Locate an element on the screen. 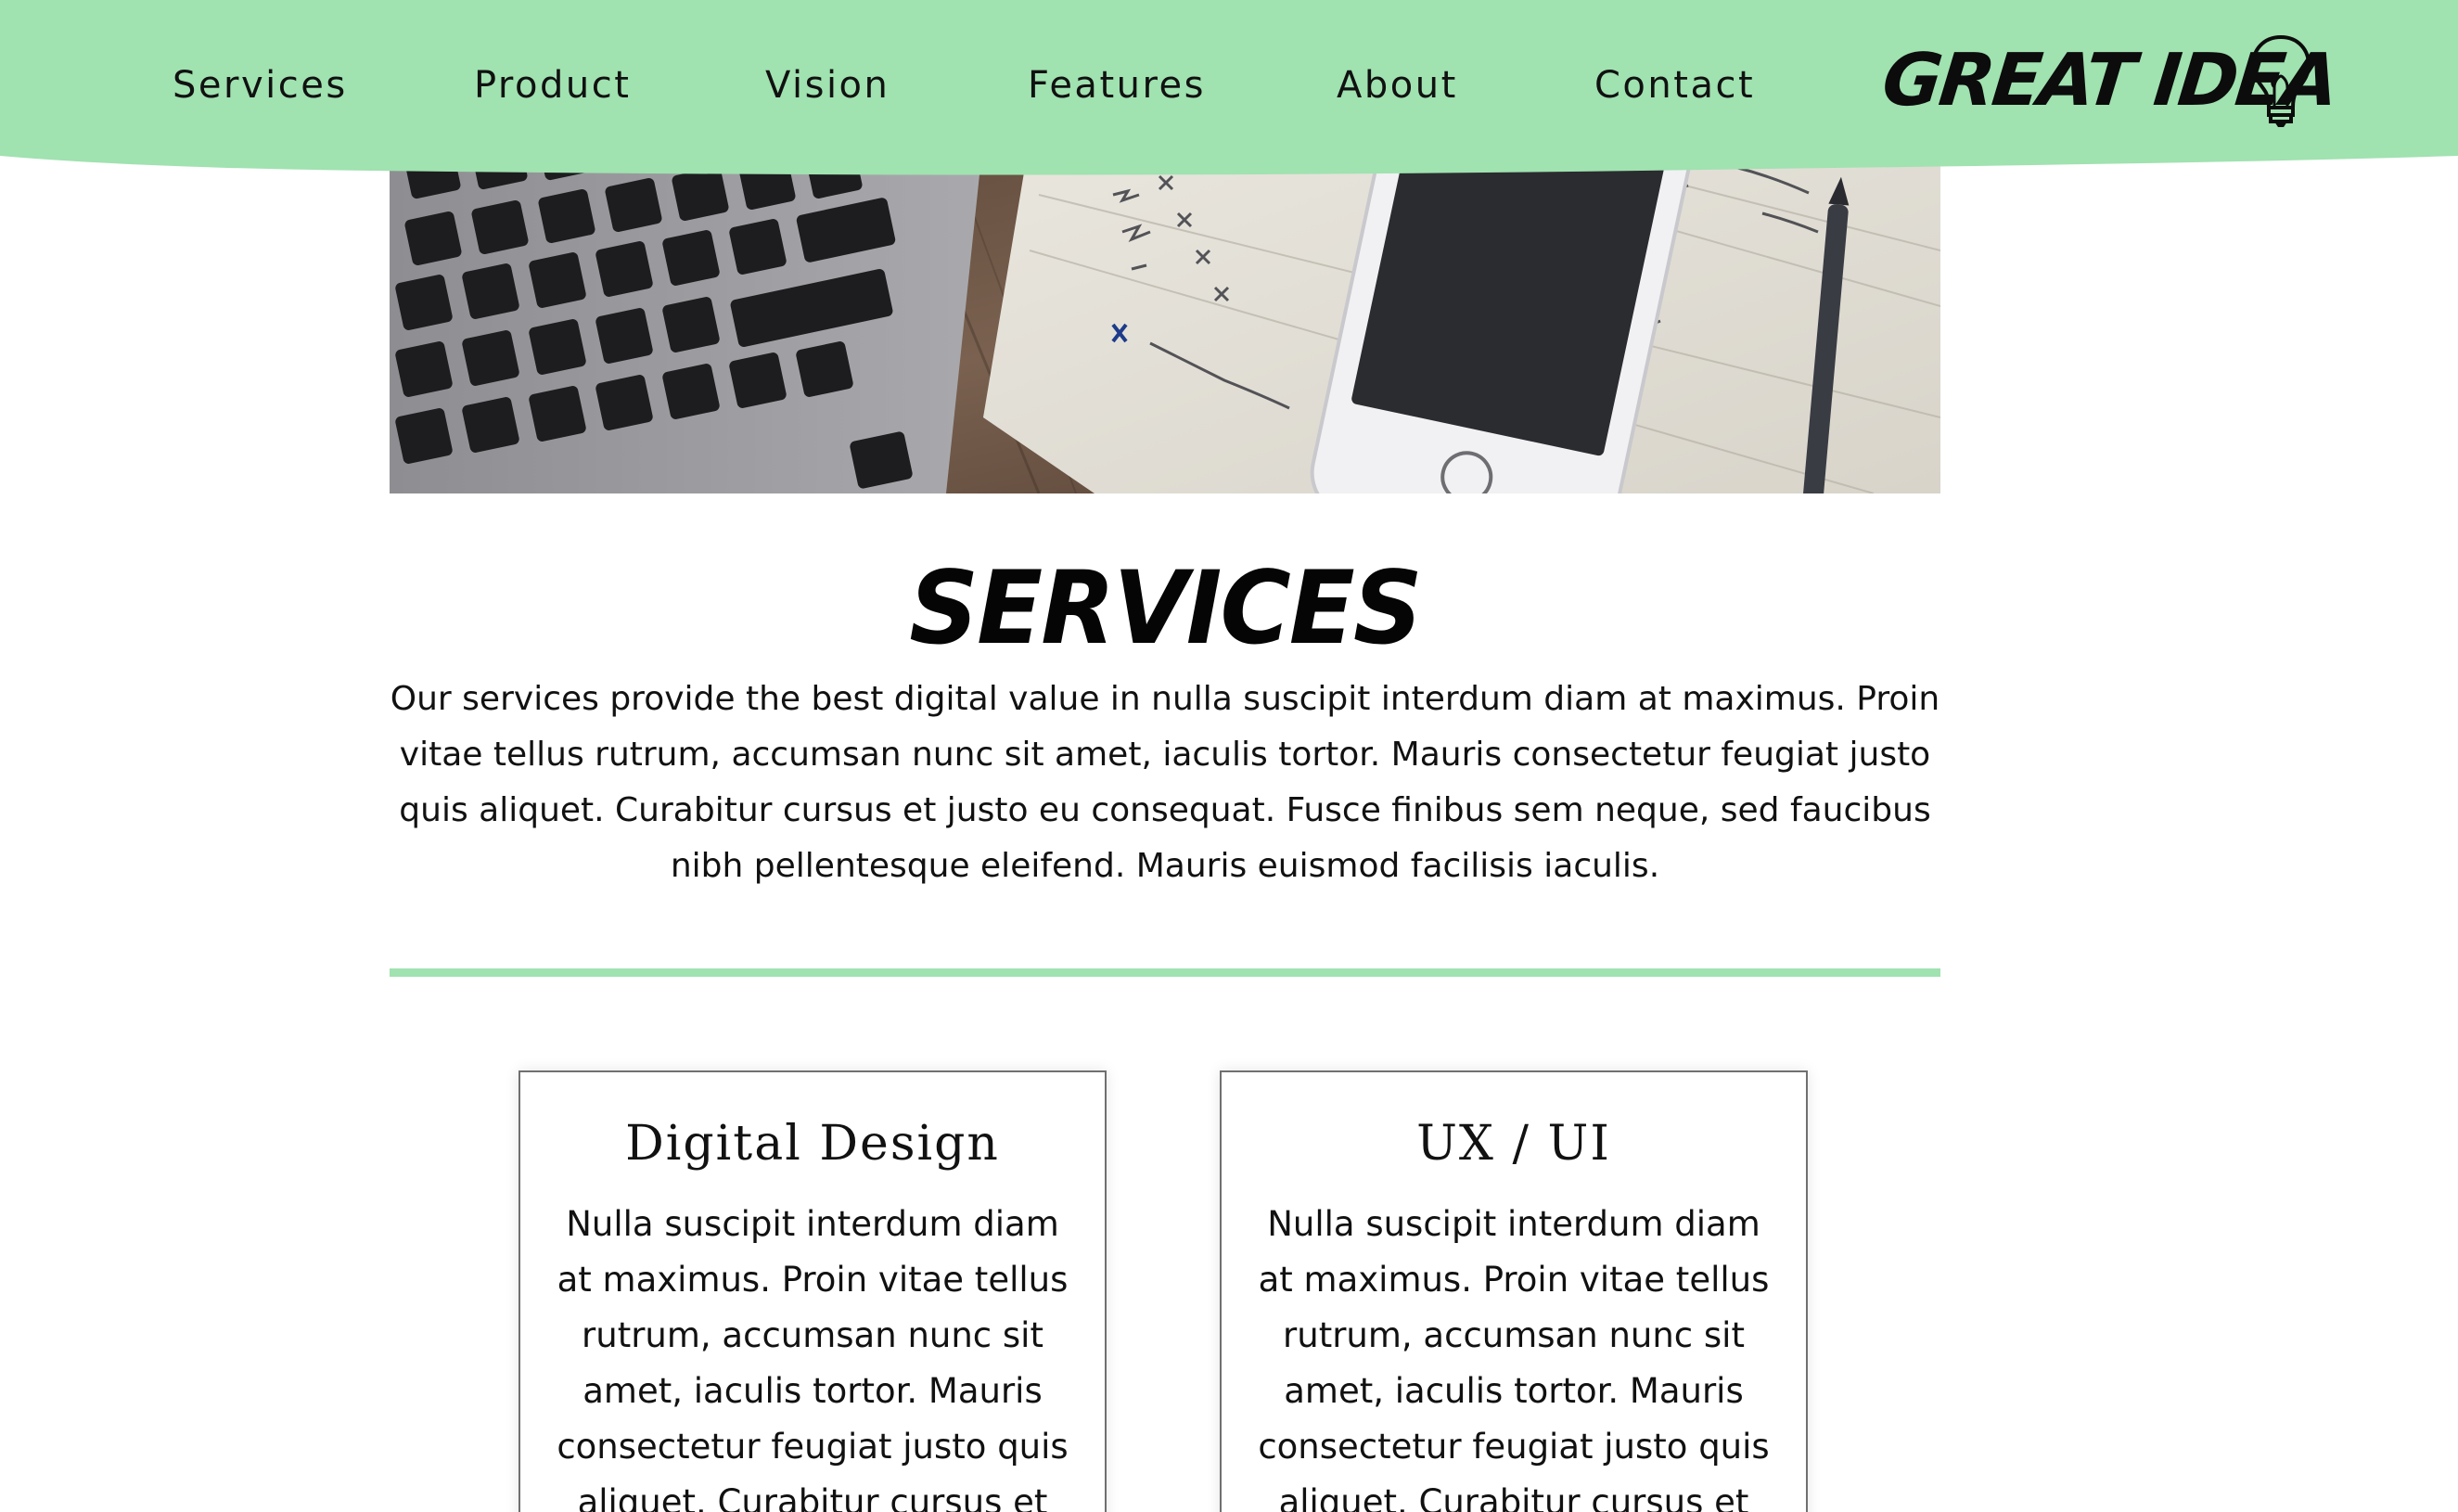  hero-image is located at coordinates (1165, 316).